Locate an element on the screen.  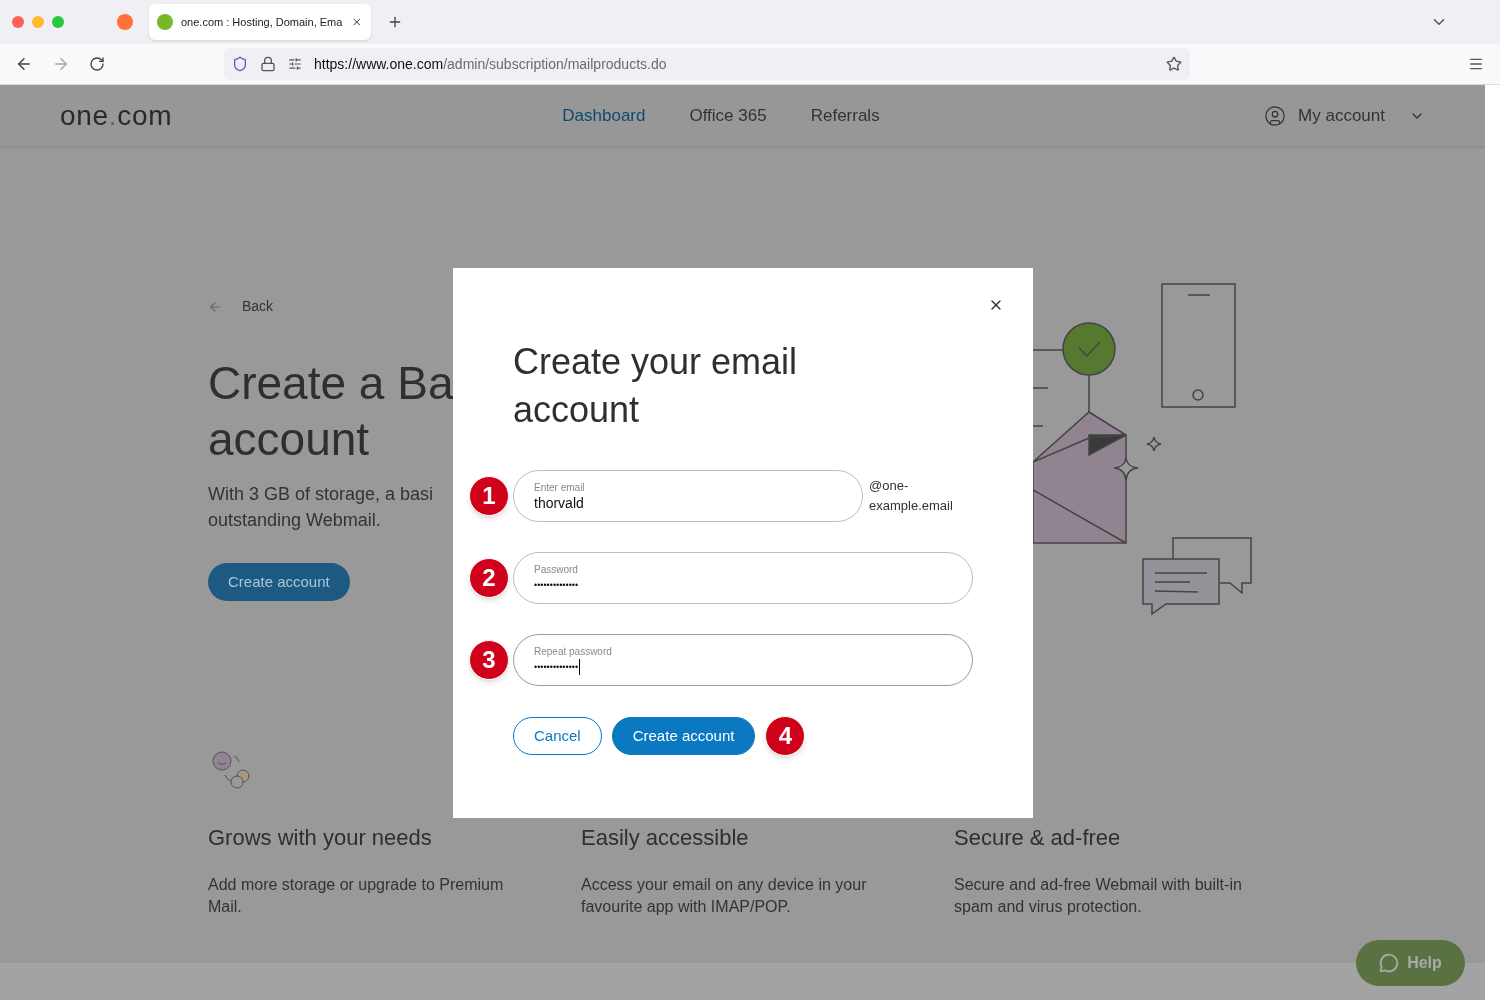
number-marker: 3 is located at coordinates (489, 660).